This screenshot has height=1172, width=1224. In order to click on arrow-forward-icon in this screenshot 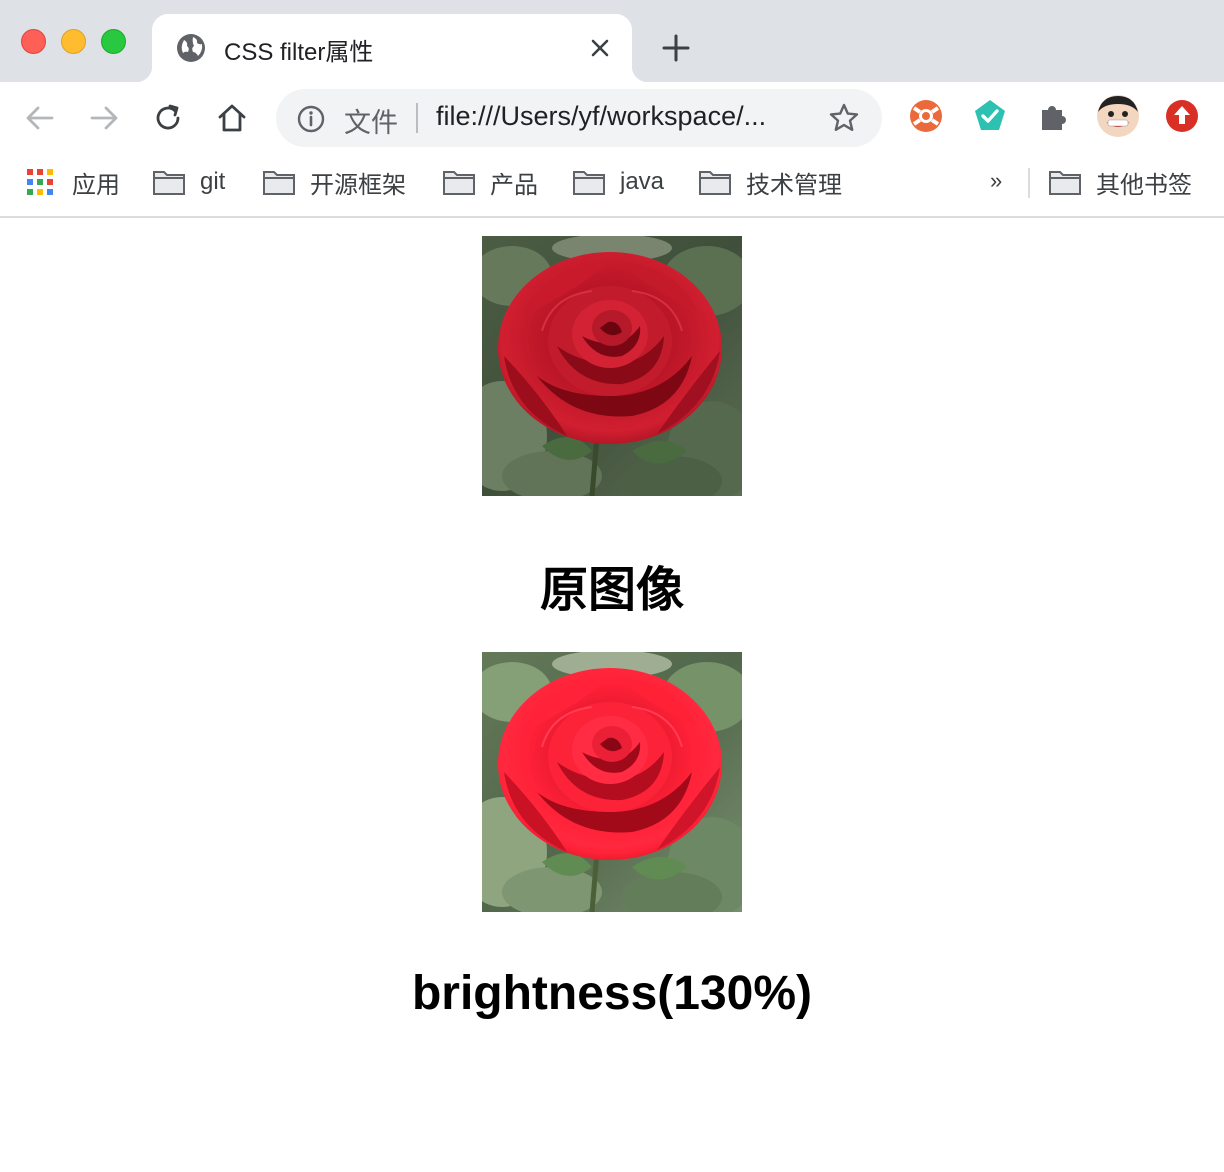, I will do `click(104, 118)`.